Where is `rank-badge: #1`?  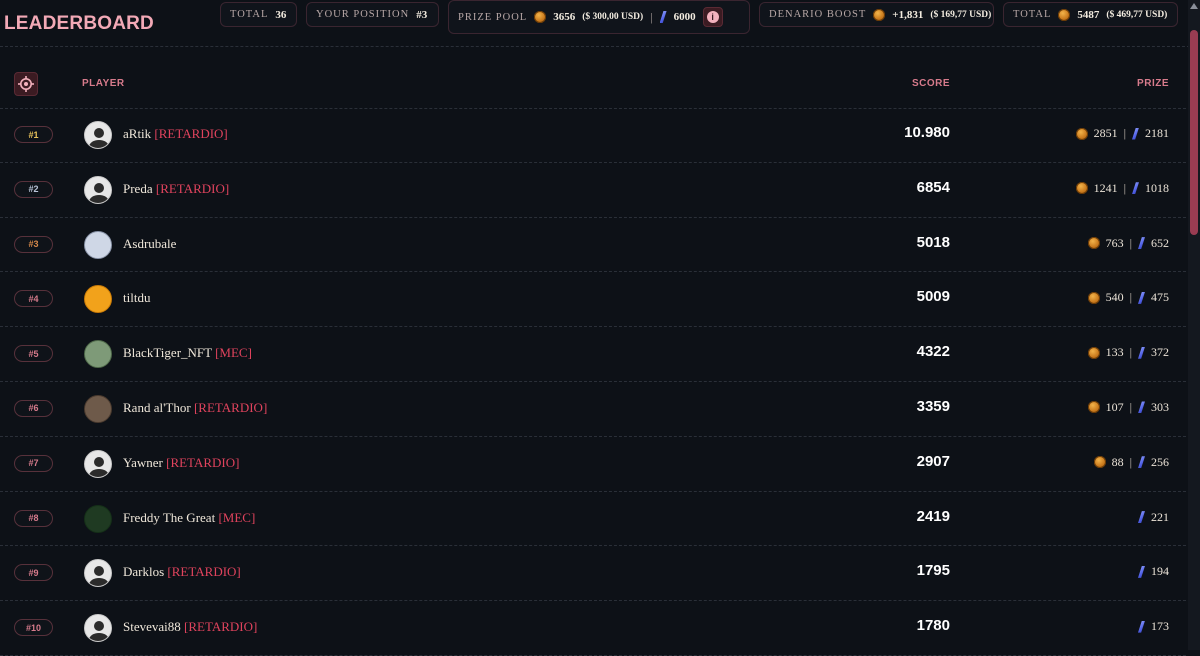 rank-badge: #1 is located at coordinates (33, 134).